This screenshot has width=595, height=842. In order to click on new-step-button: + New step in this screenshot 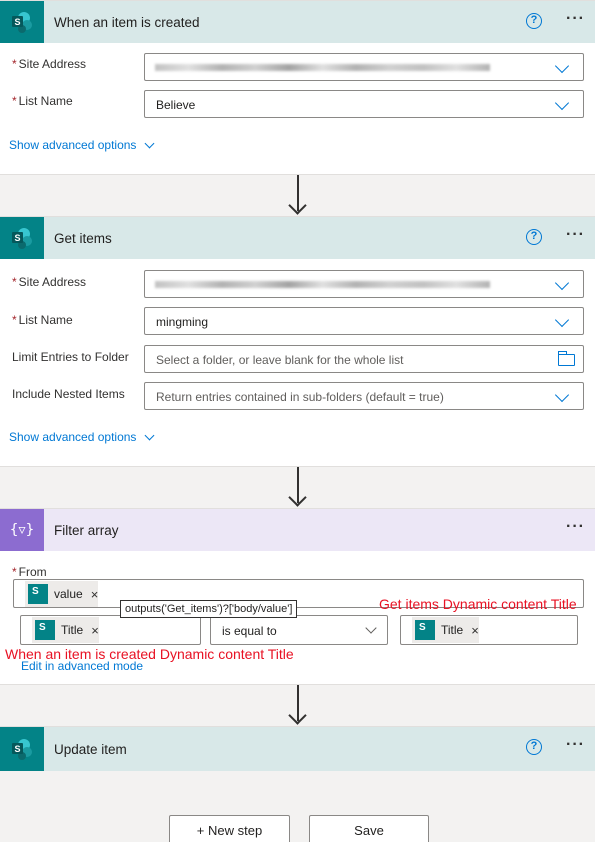, I will do `click(229, 828)`.